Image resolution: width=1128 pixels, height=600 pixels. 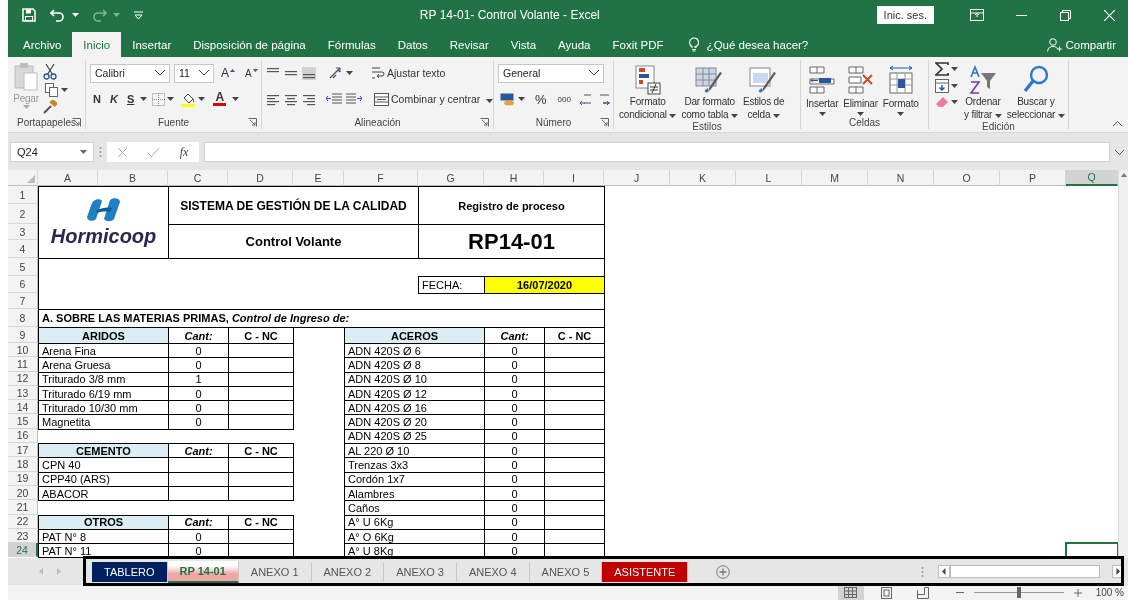 What do you see at coordinates (900, 89) in the screenshot?
I see `cells-button: Formato` at bounding box center [900, 89].